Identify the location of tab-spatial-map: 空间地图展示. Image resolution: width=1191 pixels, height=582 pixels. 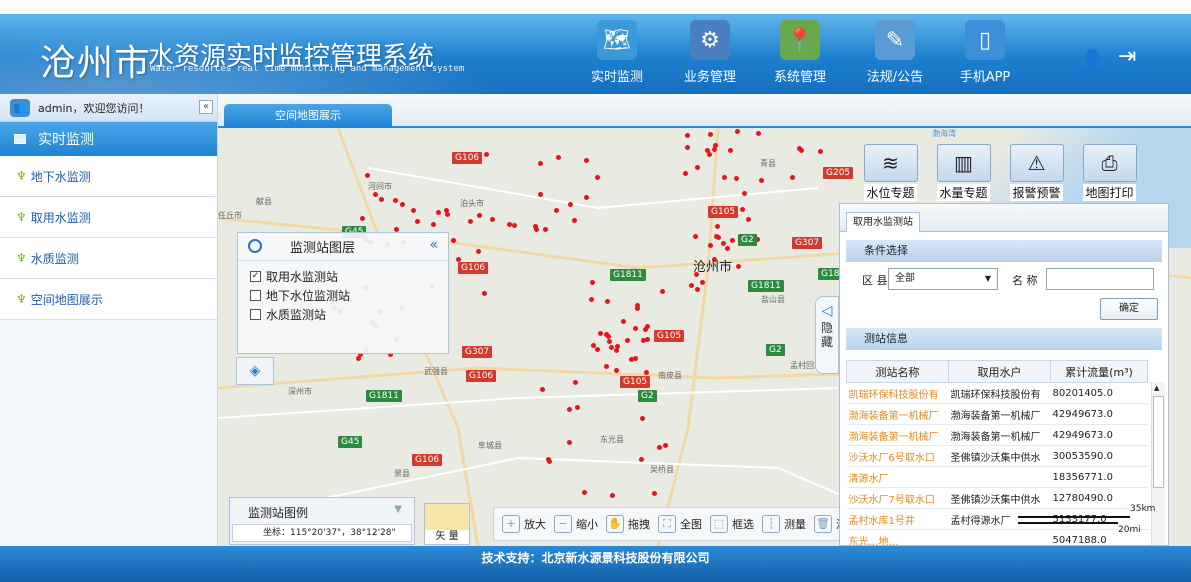
(308, 116).